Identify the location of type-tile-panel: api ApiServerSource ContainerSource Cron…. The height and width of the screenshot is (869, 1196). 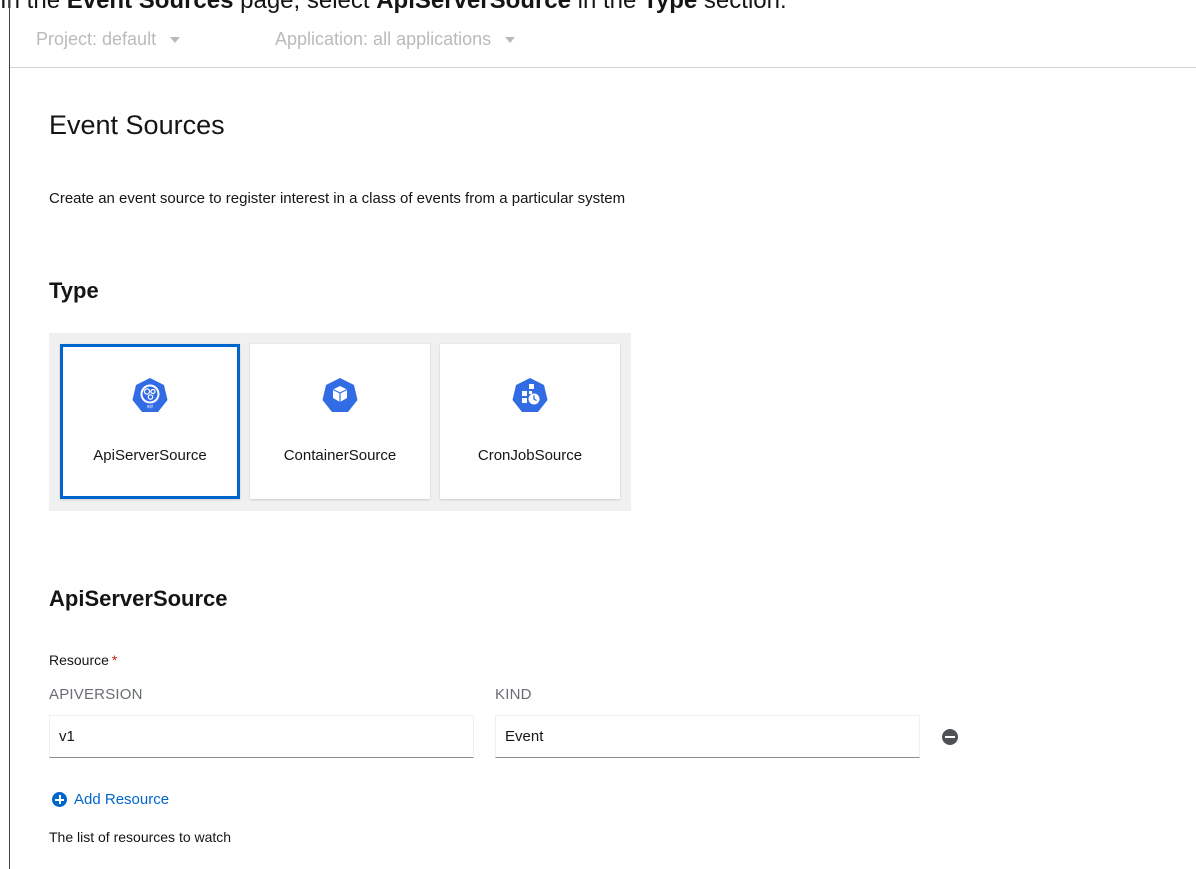
(340, 422).